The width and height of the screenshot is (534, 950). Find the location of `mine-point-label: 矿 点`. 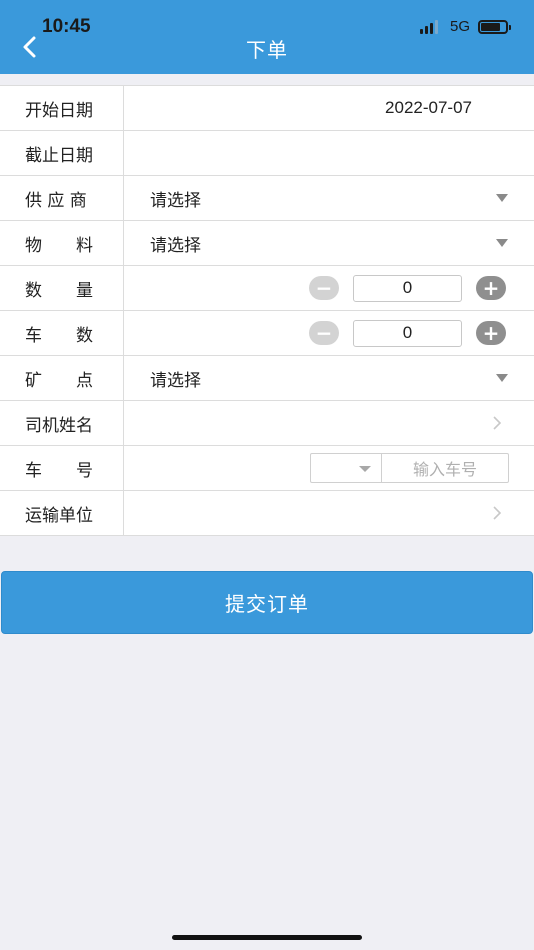

mine-point-label: 矿 点 is located at coordinates (62, 378).